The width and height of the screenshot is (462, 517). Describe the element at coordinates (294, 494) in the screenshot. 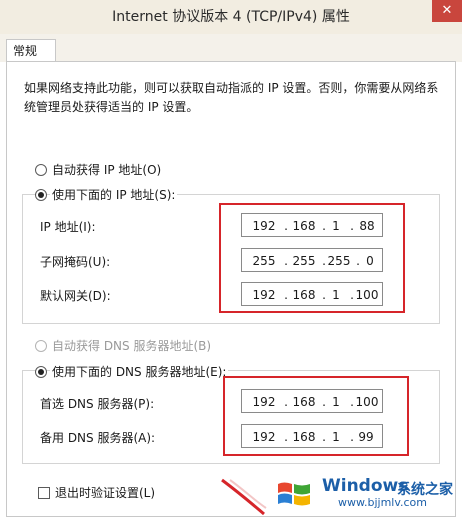

I see `windows-logo-icon` at that location.